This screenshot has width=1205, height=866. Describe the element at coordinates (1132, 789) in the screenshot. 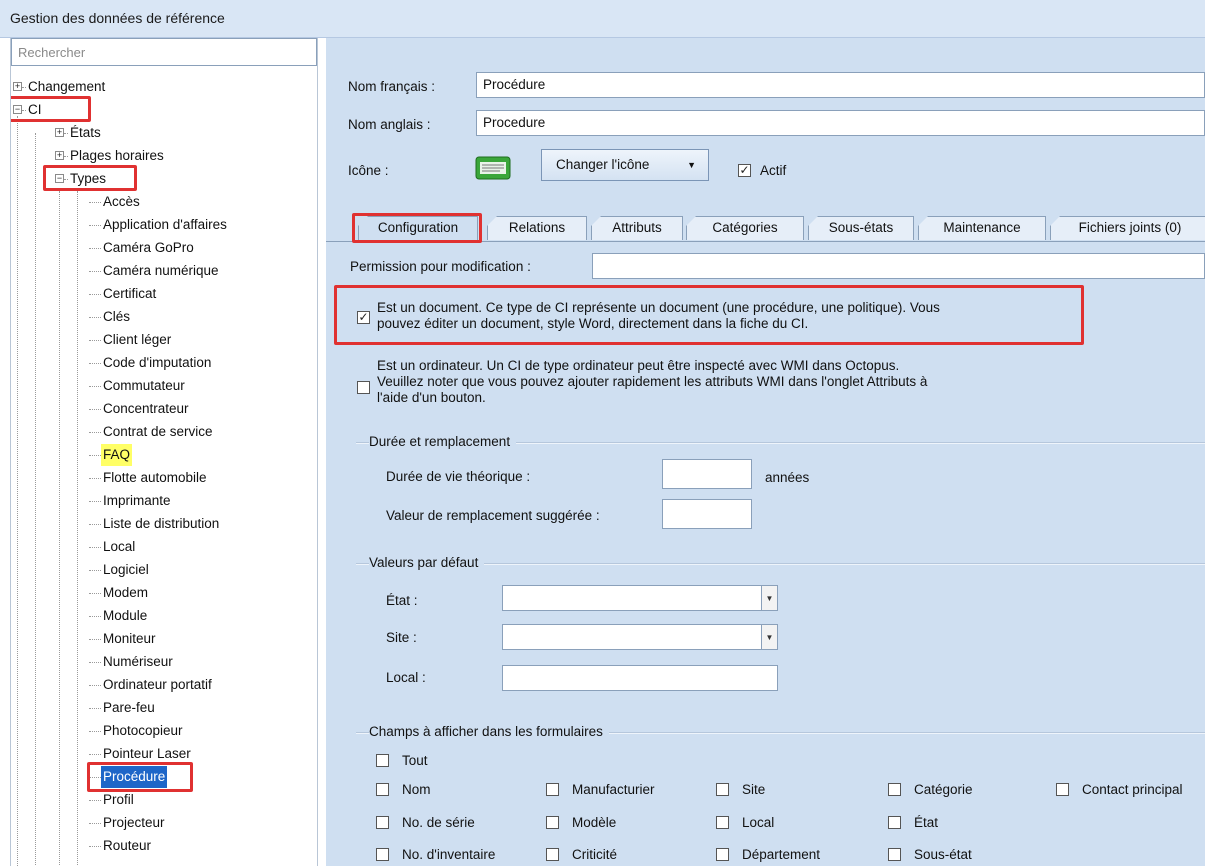

I see `champ-contact-label: Contact principal` at that location.